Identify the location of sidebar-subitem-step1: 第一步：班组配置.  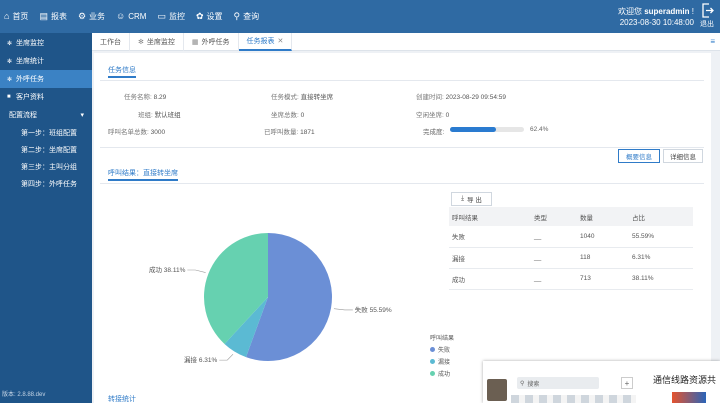
(46, 132).